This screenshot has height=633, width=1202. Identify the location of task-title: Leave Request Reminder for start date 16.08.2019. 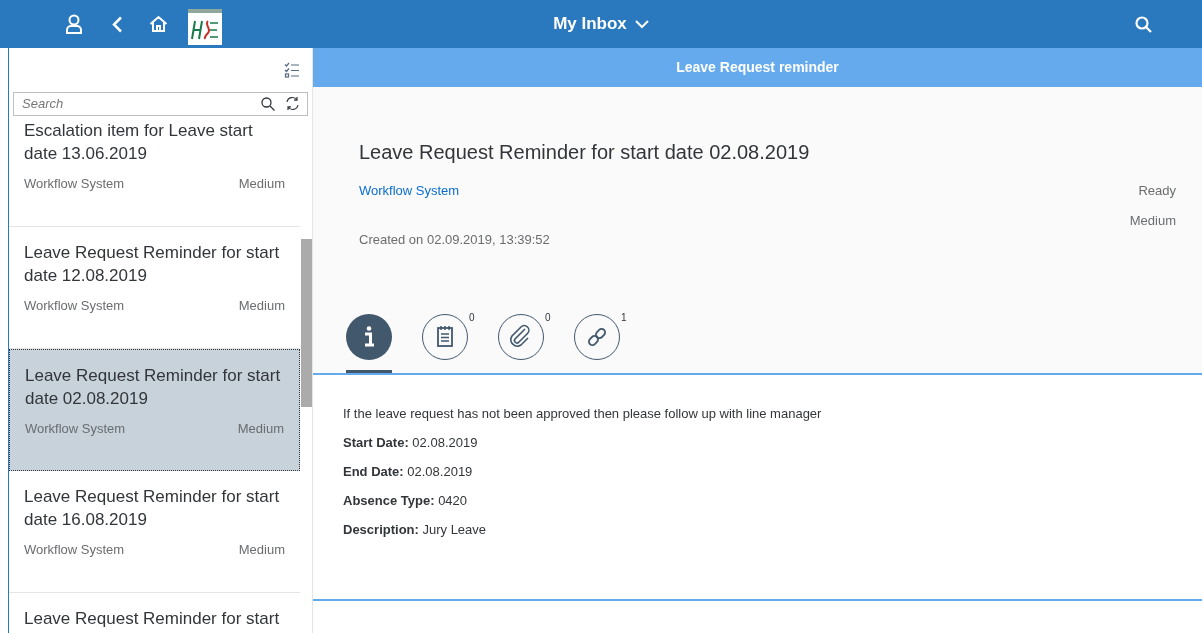
(152, 508).